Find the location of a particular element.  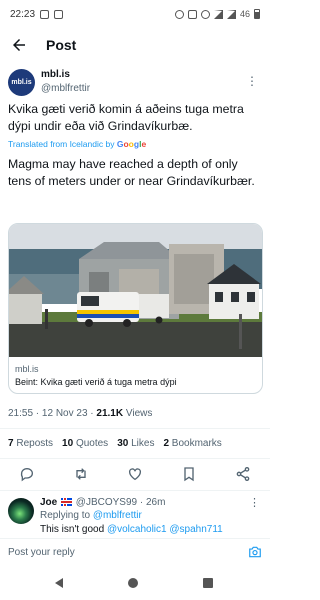

dnd-icon is located at coordinates (205, 14).